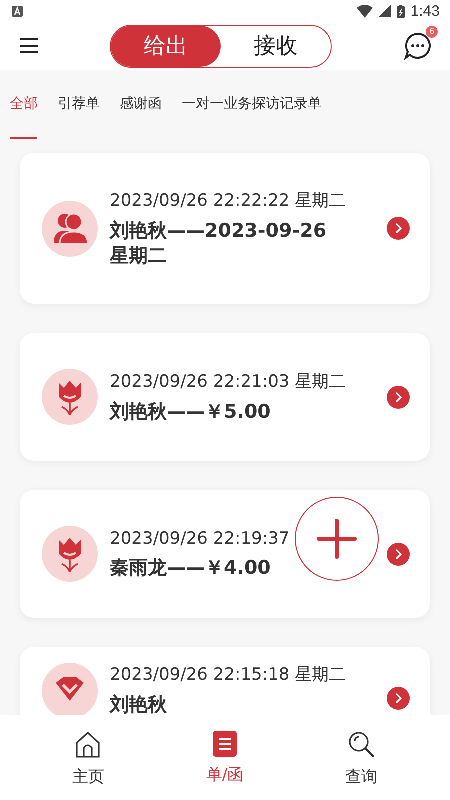 This screenshot has height=800, width=450. Describe the element at coordinates (70, 689) in the screenshot. I see `diamond-icon` at that location.